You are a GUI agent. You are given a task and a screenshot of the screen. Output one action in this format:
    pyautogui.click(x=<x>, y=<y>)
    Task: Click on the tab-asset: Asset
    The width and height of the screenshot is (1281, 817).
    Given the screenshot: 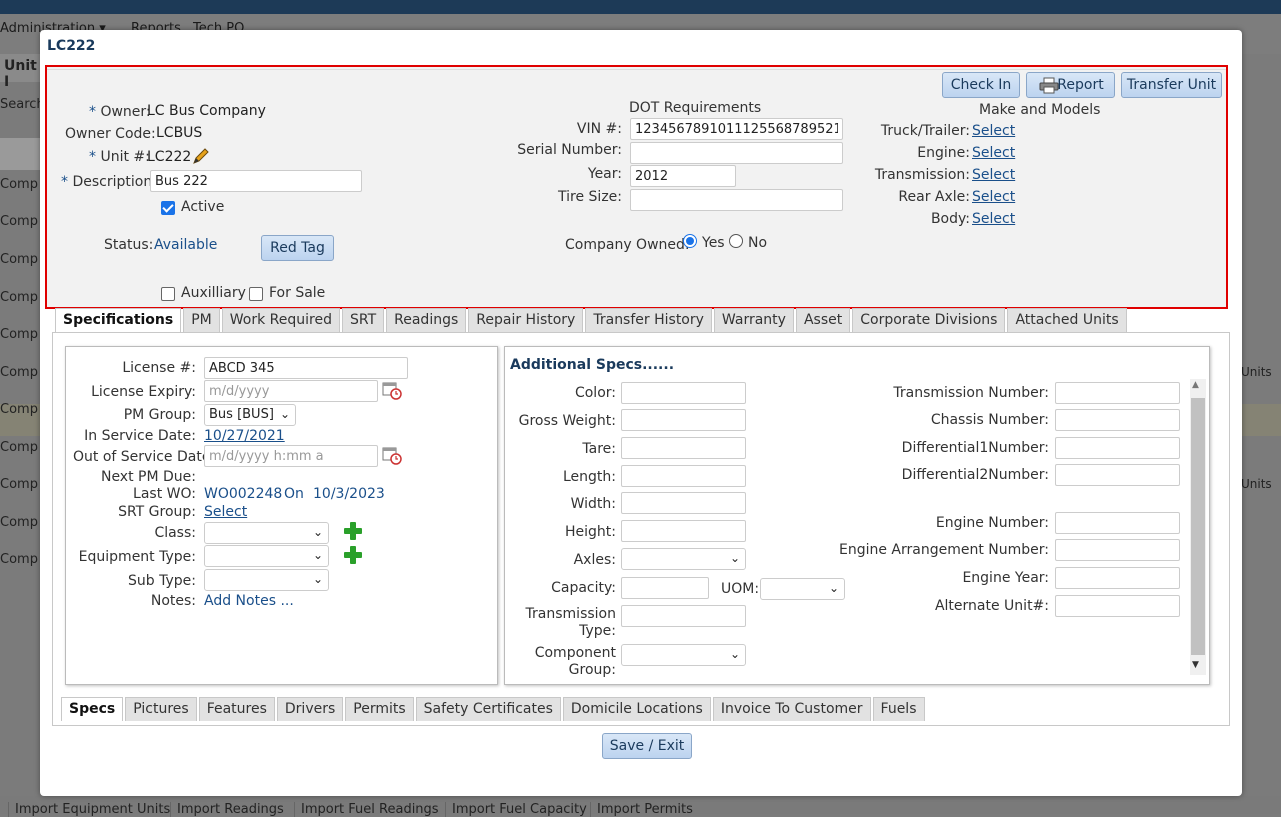 What is the action you would take?
    pyautogui.click(x=823, y=320)
    